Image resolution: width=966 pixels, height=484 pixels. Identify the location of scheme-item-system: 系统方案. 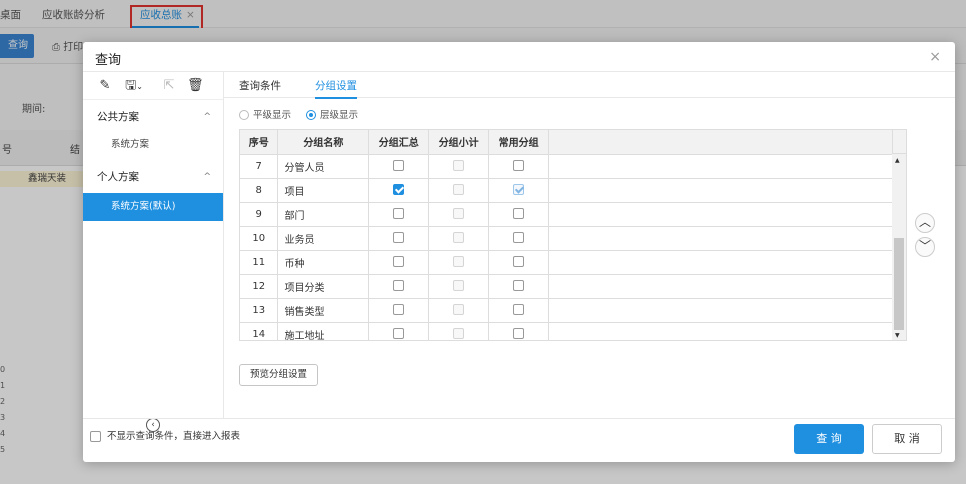
(153, 145).